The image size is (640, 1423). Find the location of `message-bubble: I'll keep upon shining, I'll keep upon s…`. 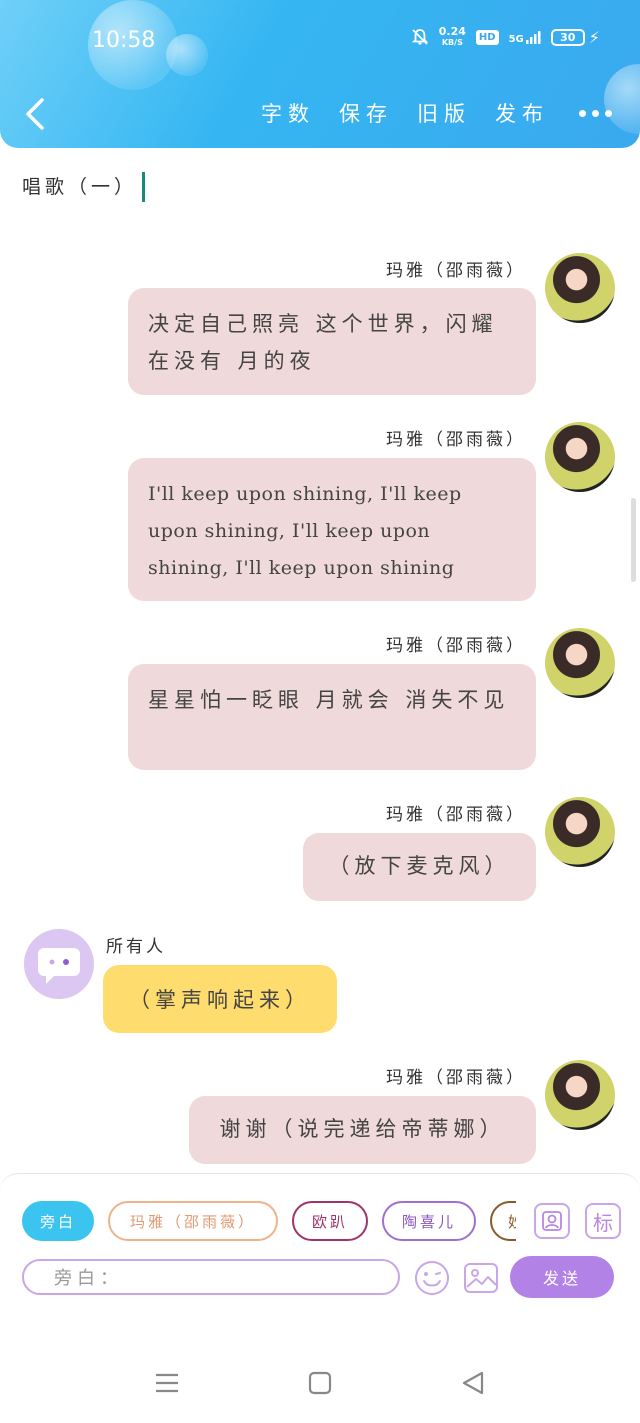

message-bubble: I'll keep upon shining, I'll keep upon s… is located at coordinates (332, 529).